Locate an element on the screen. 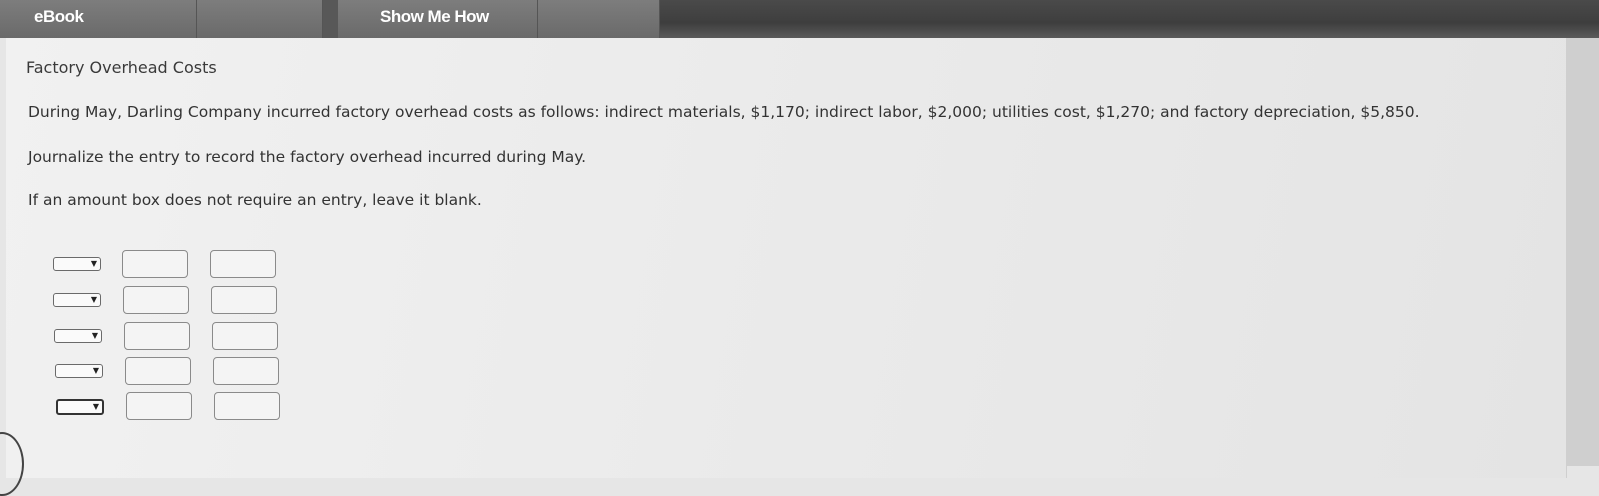  tab-bar-filler is located at coordinates (1129, 19).